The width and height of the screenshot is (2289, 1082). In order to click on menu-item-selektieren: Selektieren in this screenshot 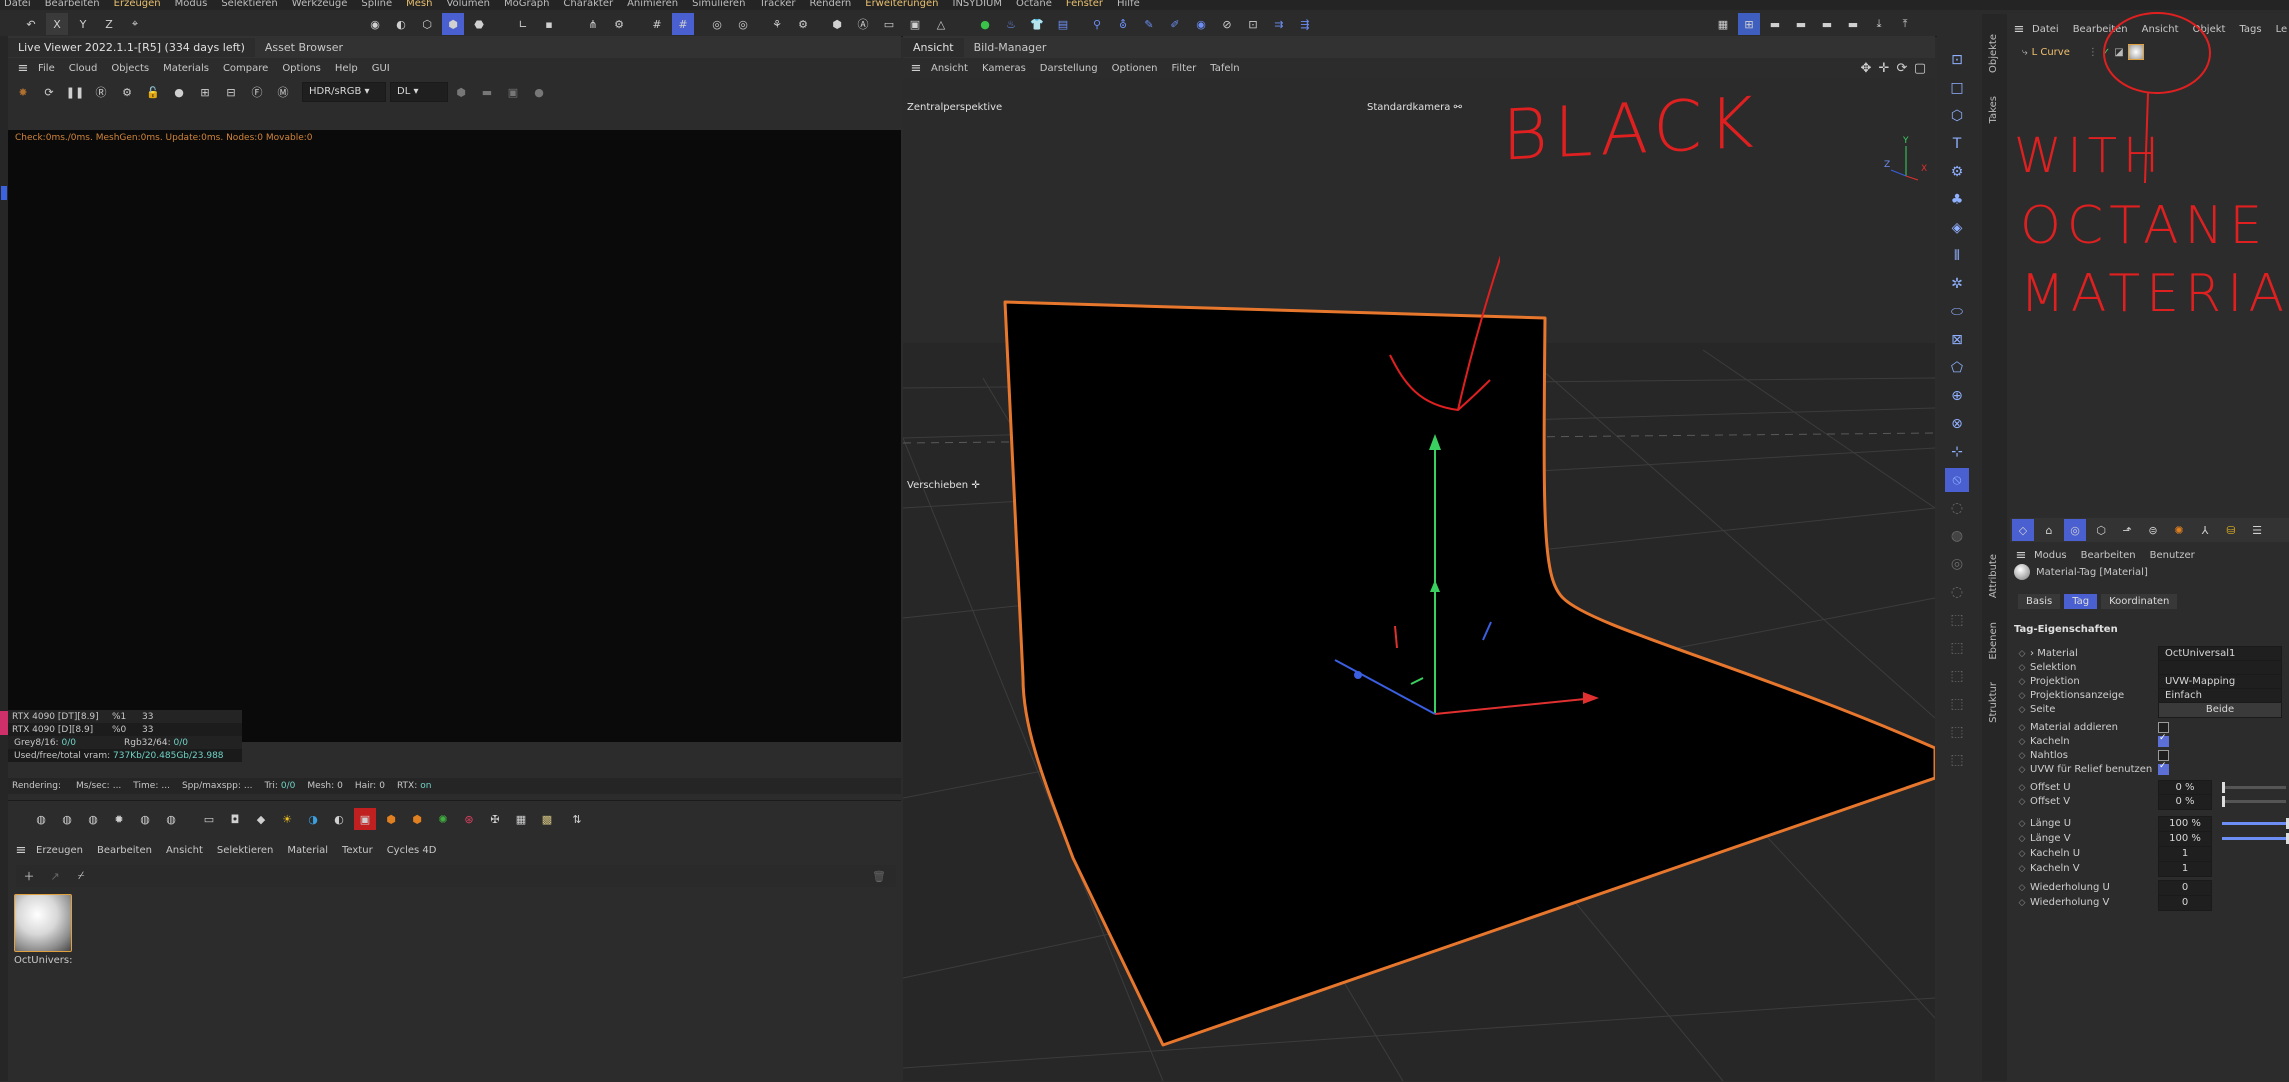, I will do `click(249, 4)`.